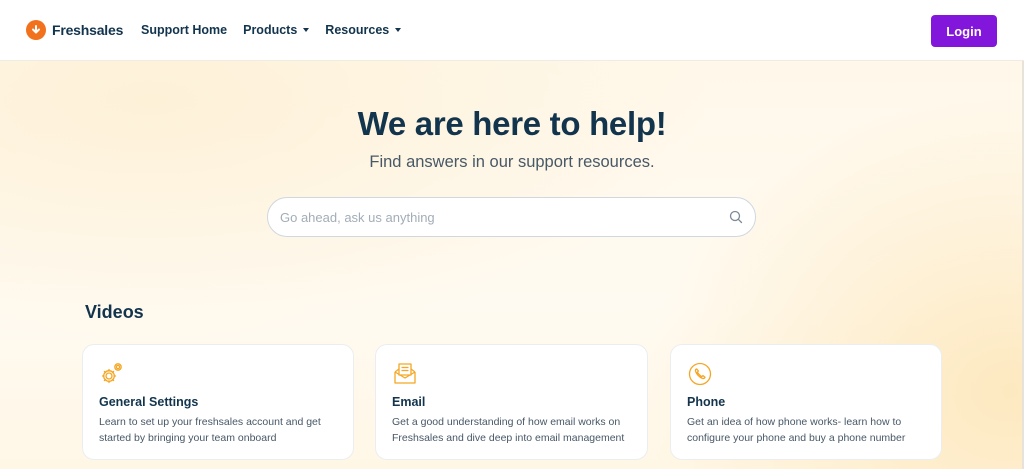 This screenshot has width=1024, height=469. What do you see at coordinates (357, 30) in the screenshot?
I see `nav-resources-label: Resources` at bounding box center [357, 30].